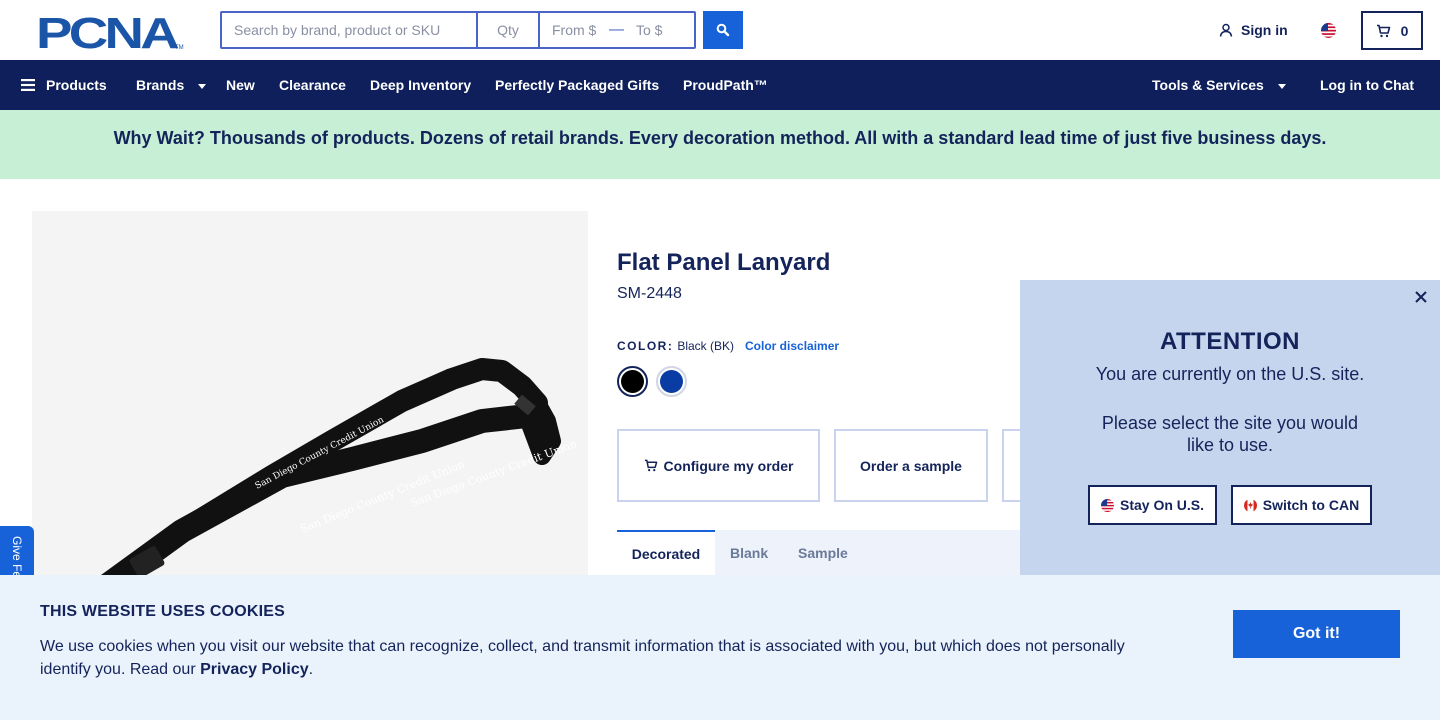 This screenshot has height=720, width=1440. I want to click on switch-to-can-button: Switch to CAN, so click(1301, 505).